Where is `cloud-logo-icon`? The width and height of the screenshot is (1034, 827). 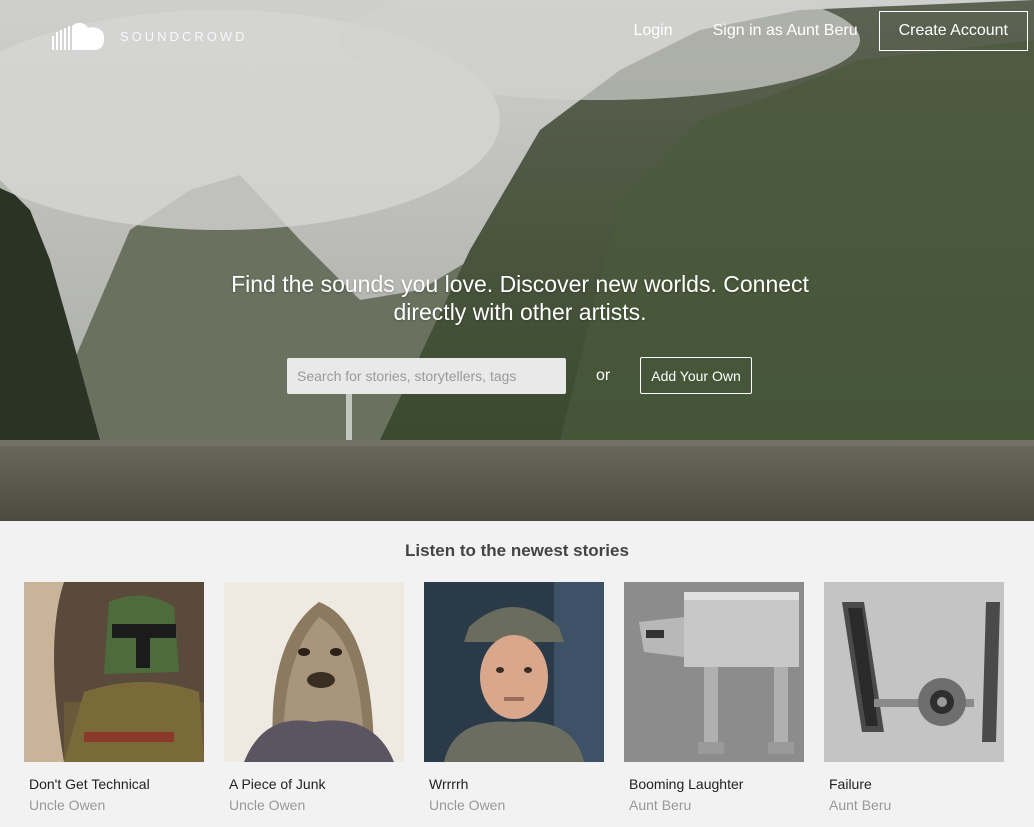
cloud-logo-icon is located at coordinates (78, 36).